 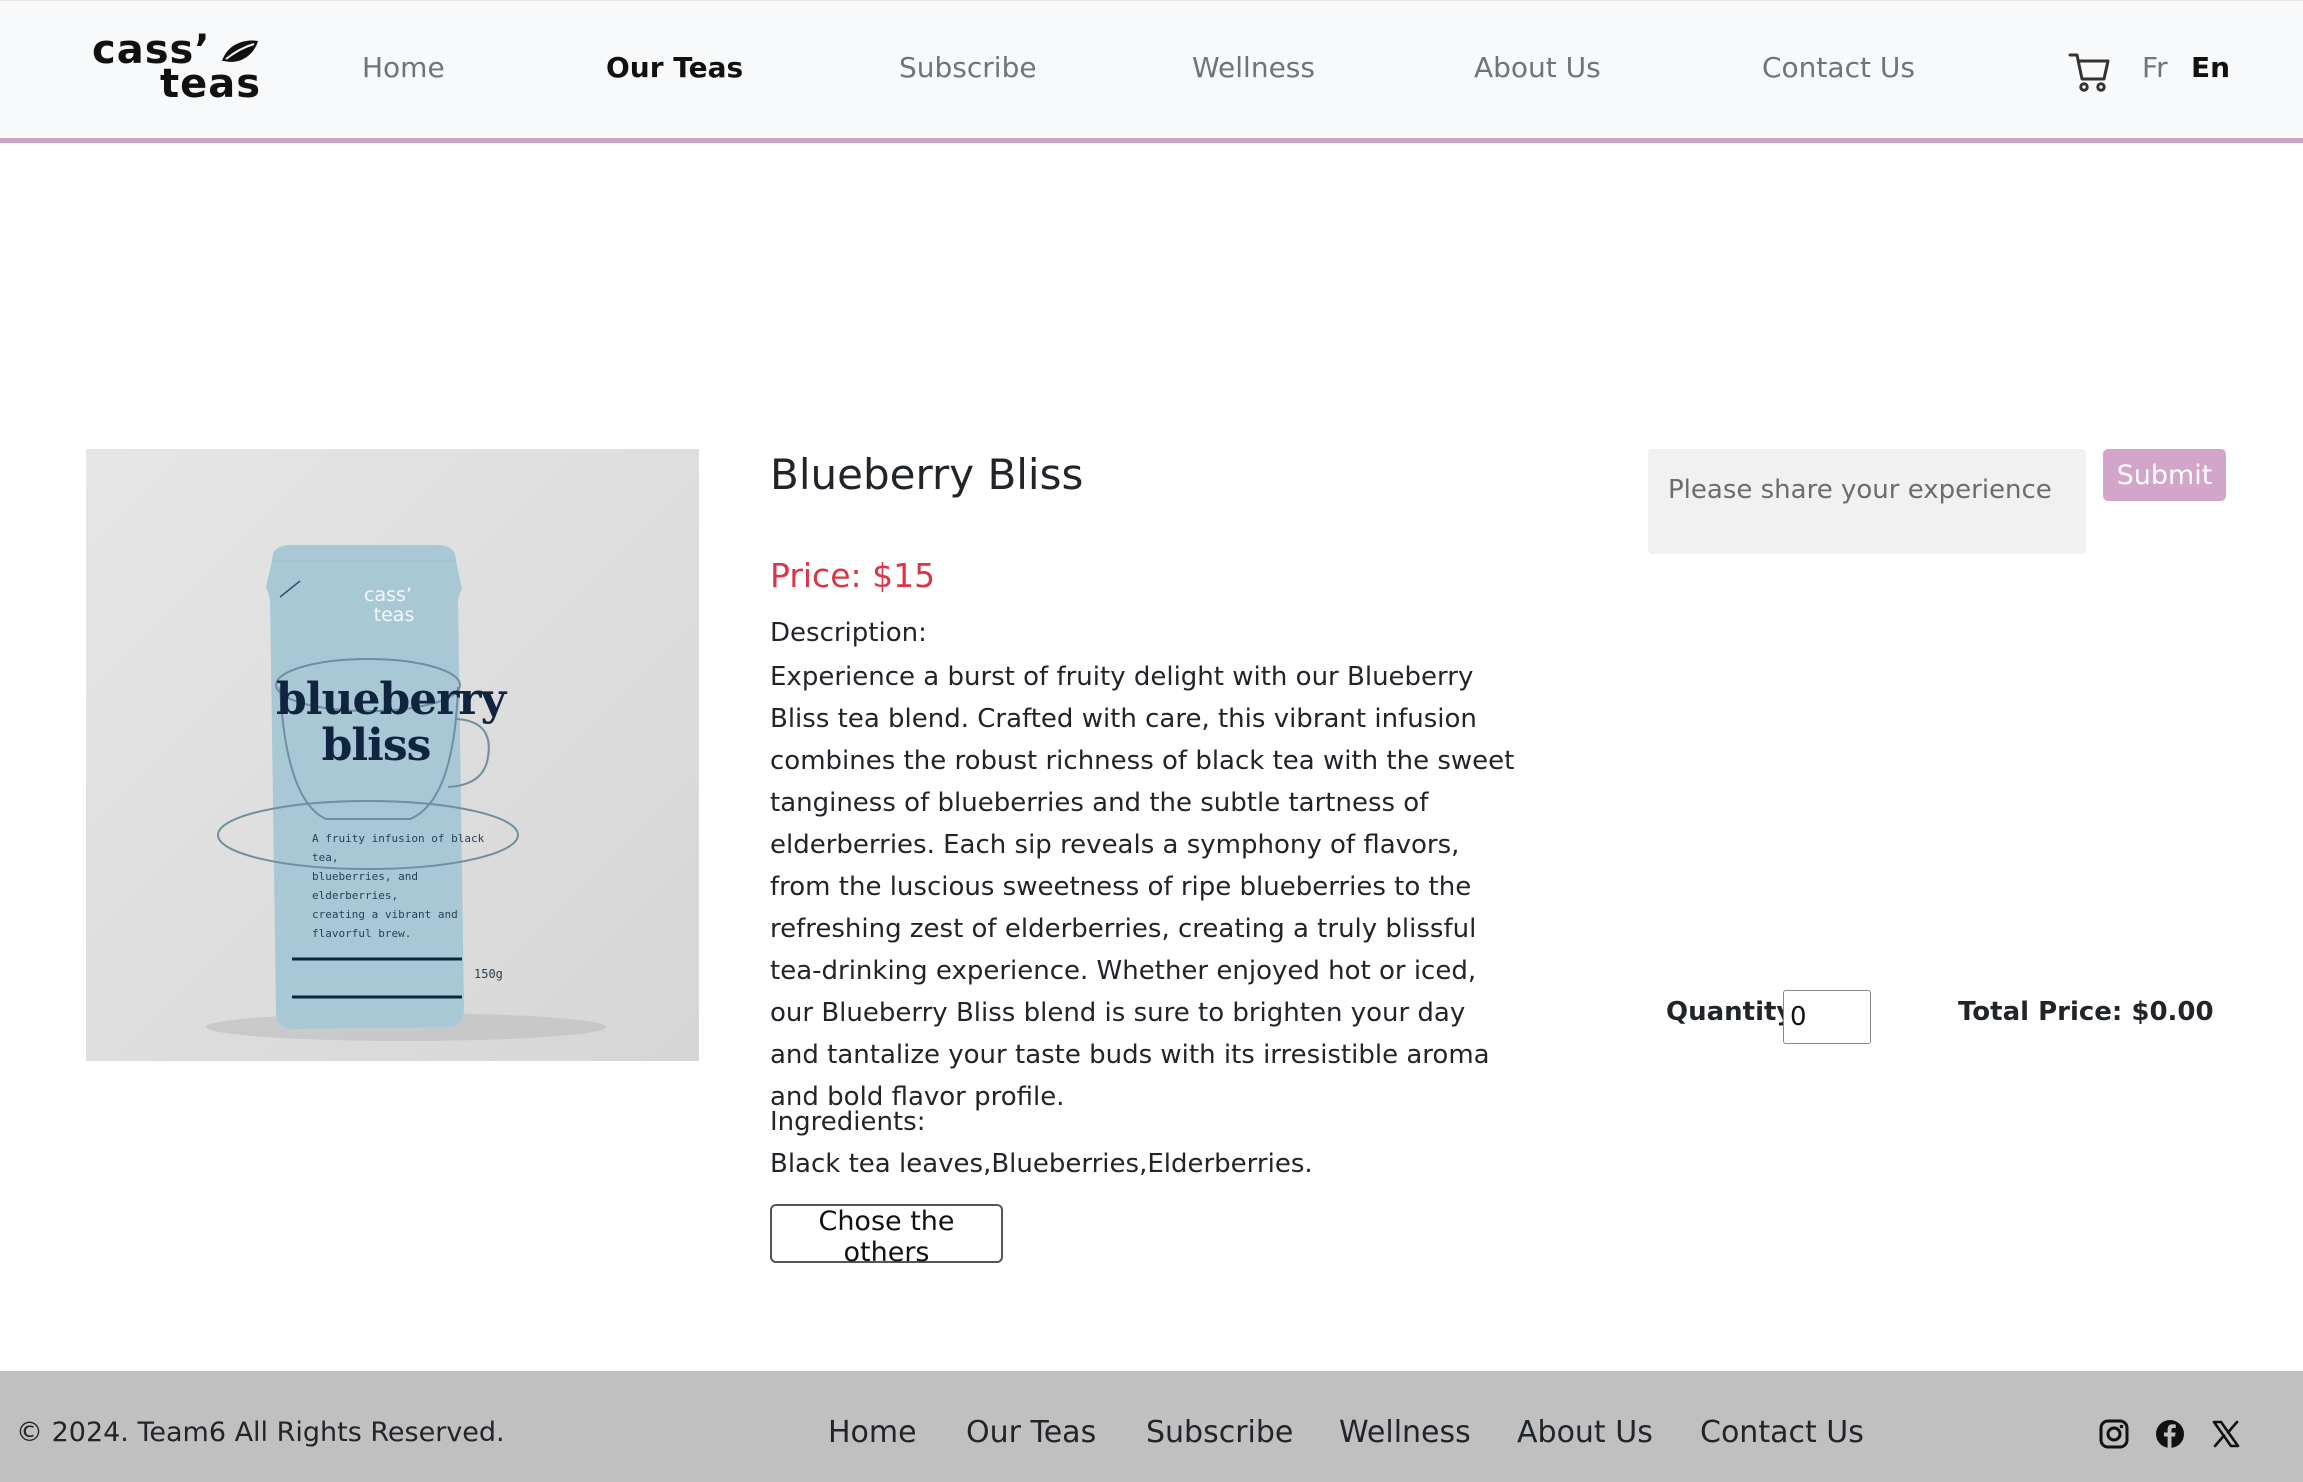 What do you see at coordinates (391, 722) in the screenshot?
I see `package-name: blueberry bliss` at bounding box center [391, 722].